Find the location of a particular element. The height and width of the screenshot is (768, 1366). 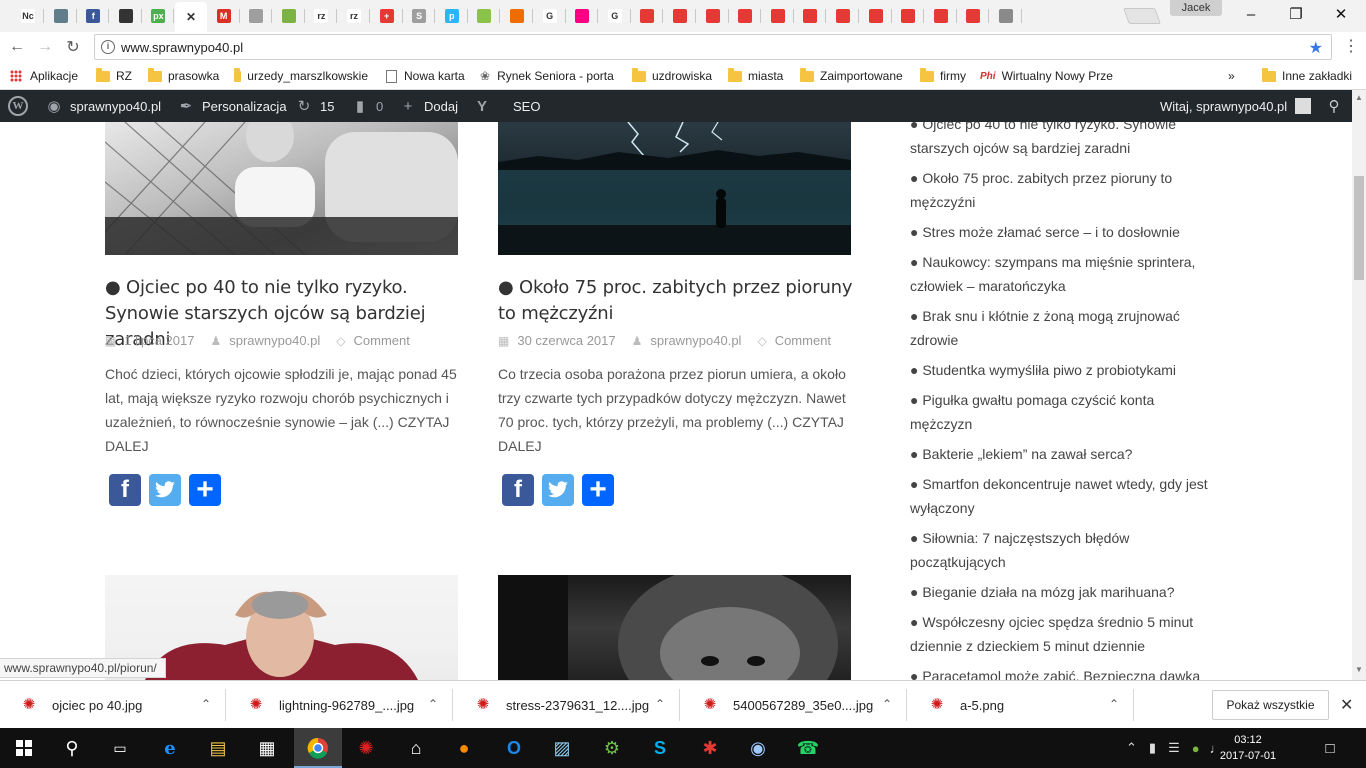

bookmark-wnp: Phi Wirtualny Nowy Prze is located at coordinates (1048, 76).